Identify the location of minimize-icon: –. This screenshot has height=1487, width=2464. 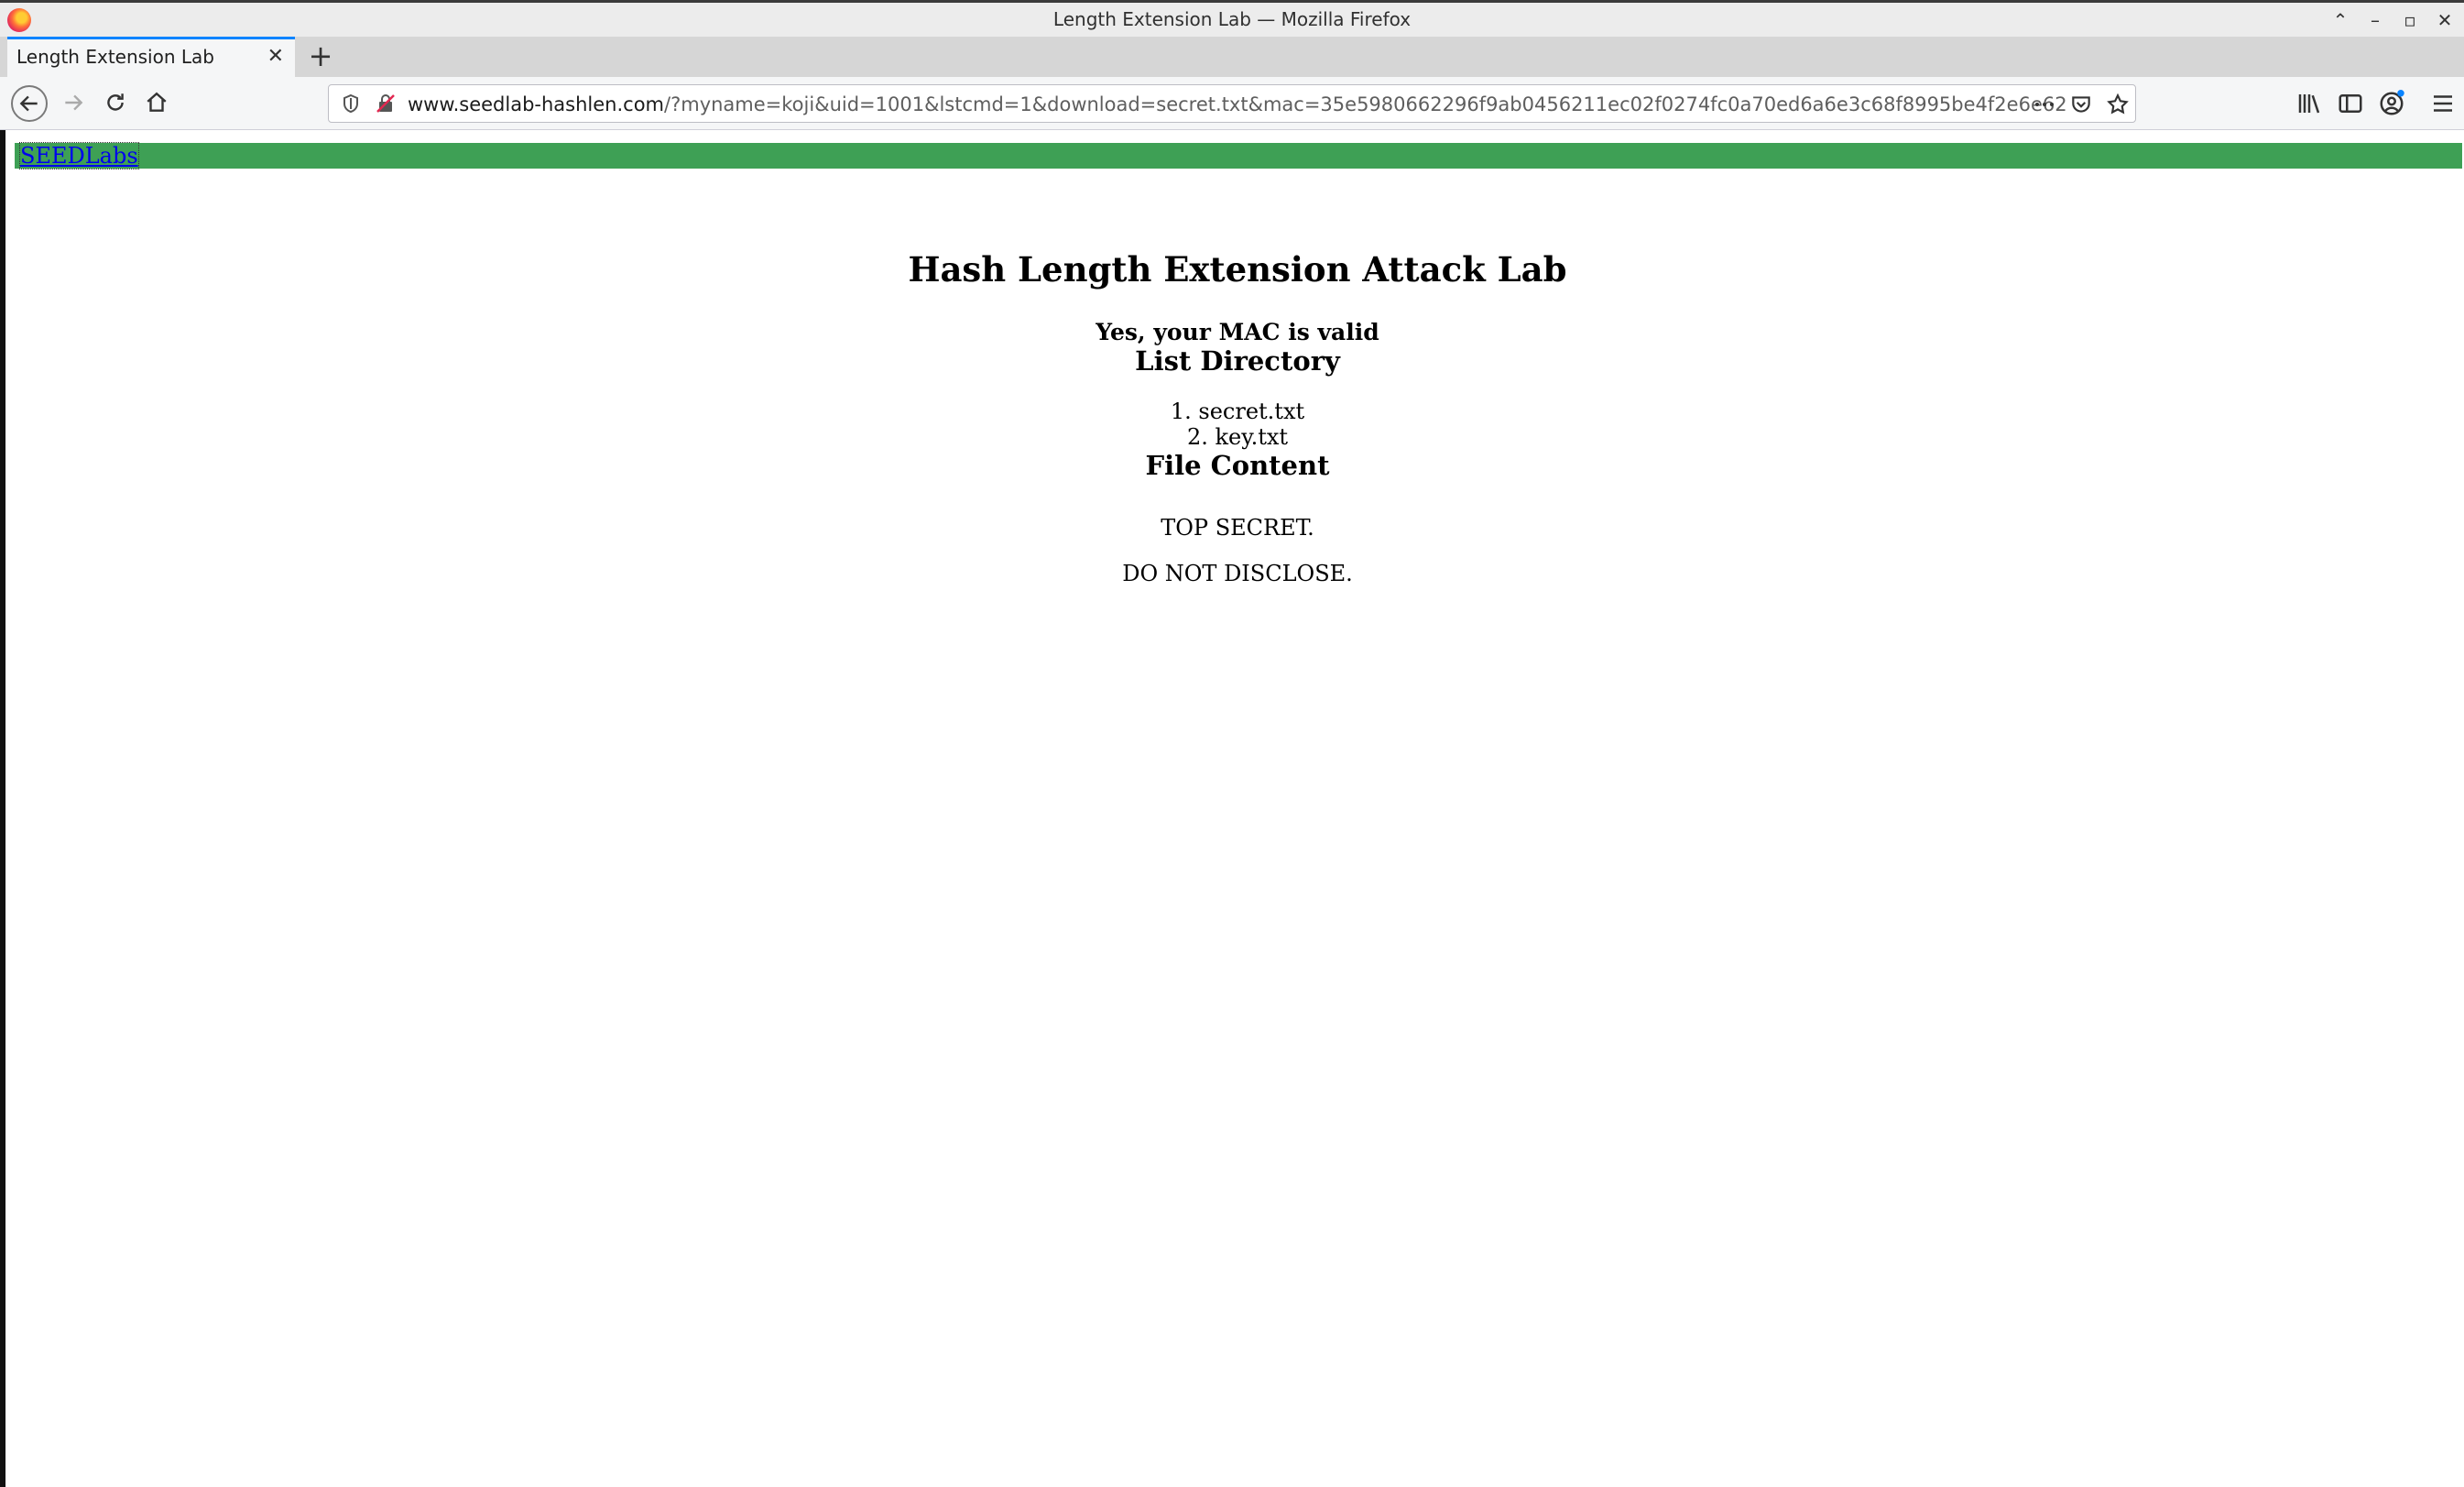
(2375, 20).